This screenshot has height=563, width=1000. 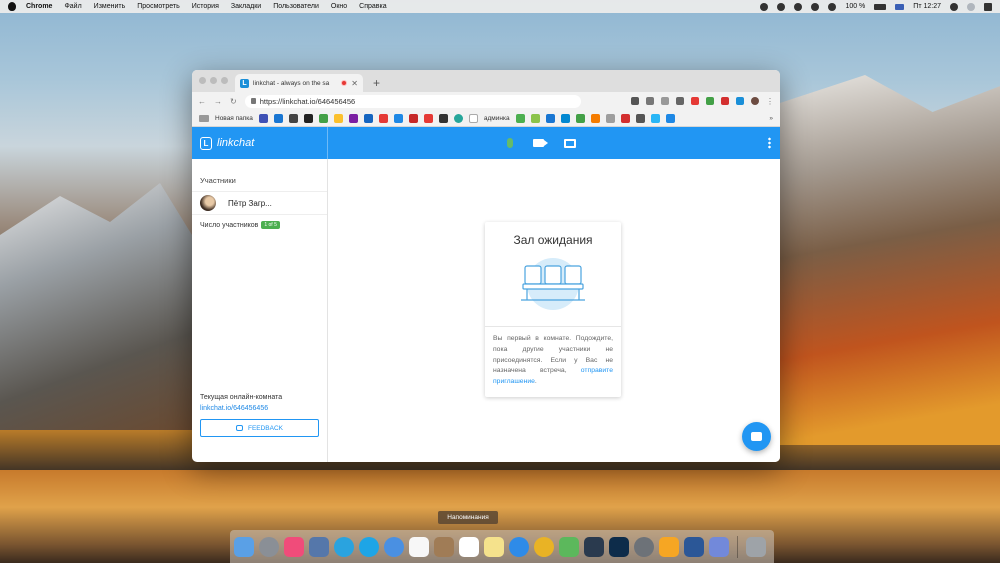 I want to click on reminders-icon, so click(x=469, y=546).